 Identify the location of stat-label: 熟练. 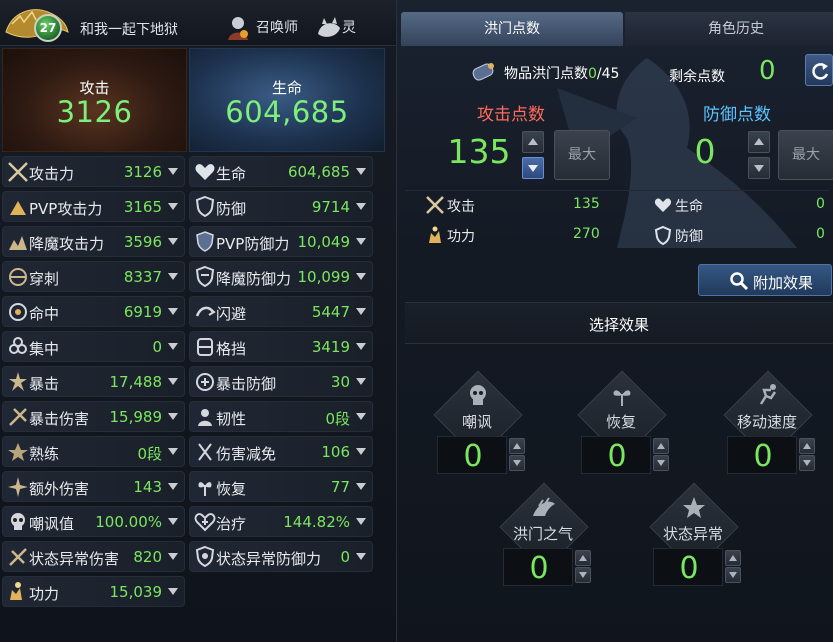
(44, 454).